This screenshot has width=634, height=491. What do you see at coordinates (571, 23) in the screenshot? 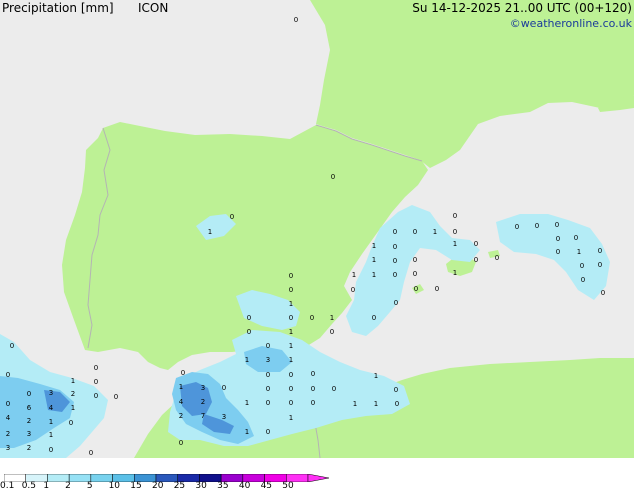
I see `credit-link: ©weatheronline.co.uk` at bounding box center [571, 23].